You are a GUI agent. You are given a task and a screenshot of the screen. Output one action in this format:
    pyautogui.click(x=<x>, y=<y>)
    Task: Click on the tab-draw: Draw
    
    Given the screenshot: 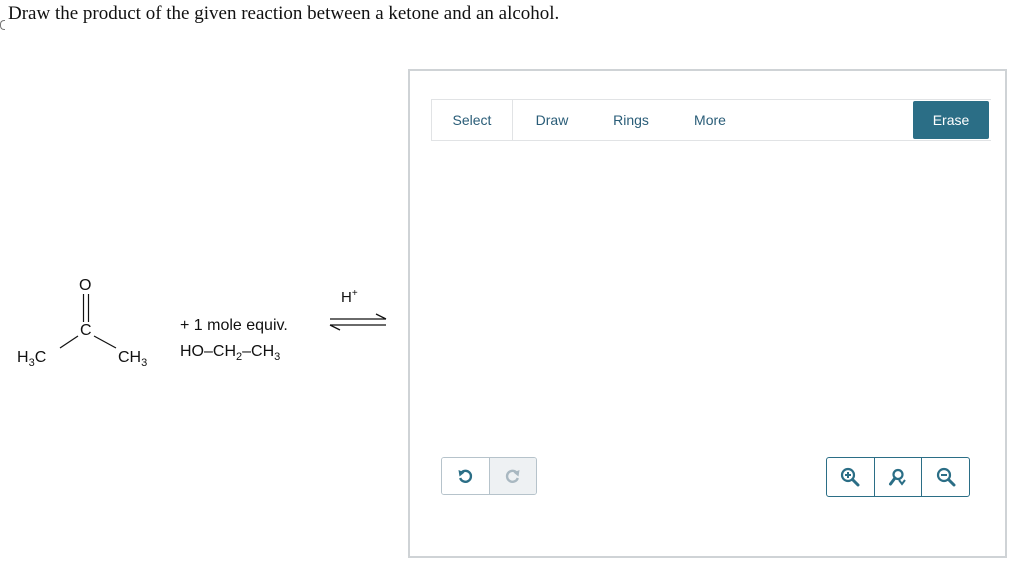 What is the action you would take?
    pyautogui.click(x=552, y=120)
    